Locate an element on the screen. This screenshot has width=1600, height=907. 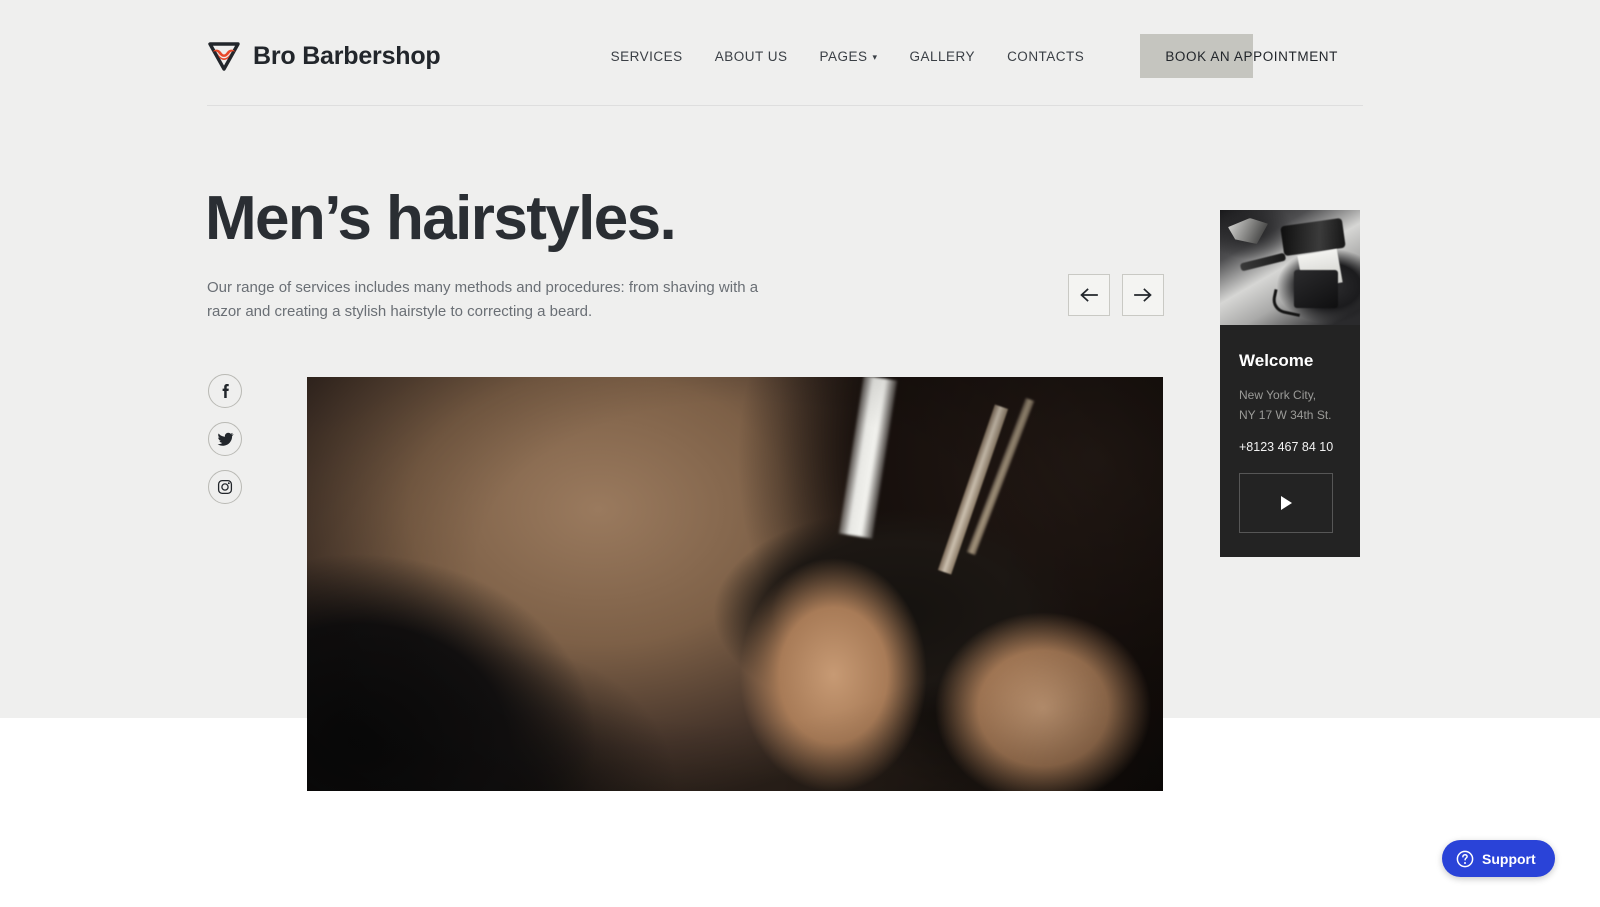
welcome-card-photo is located at coordinates (1290, 267).